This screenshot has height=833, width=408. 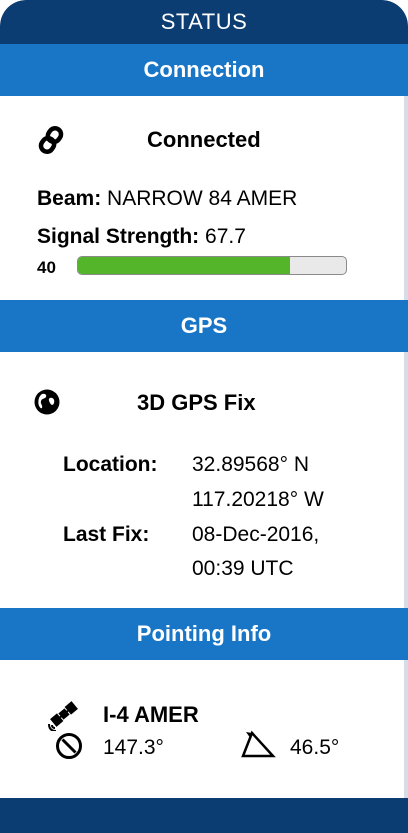 I want to click on satellite-icon, so click(x=64, y=714).